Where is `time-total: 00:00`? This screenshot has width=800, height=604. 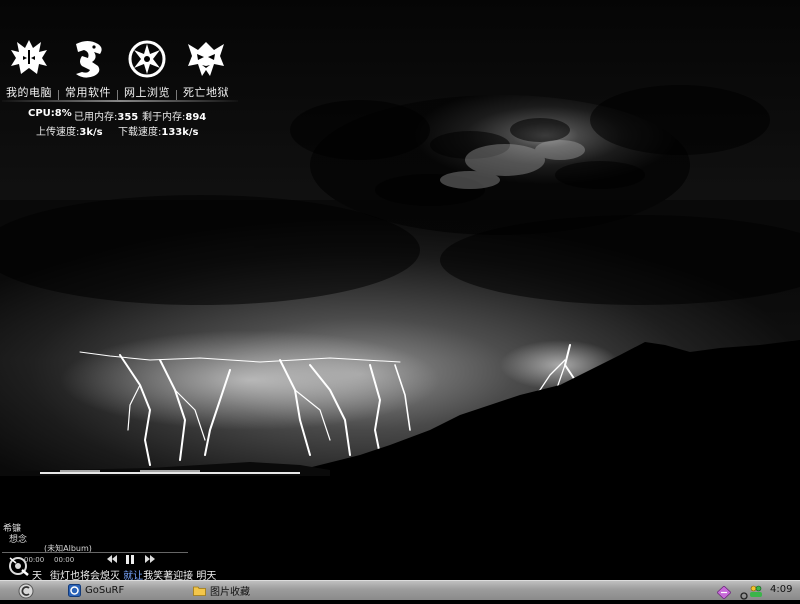 time-total: 00:00 is located at coordinates (64, 560).